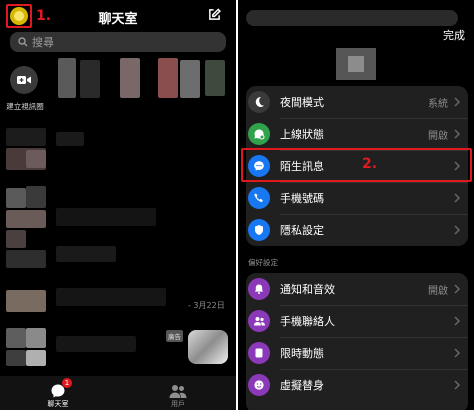 The height and width of the screenshot is (410, 474). Describe the element at coordinates (307, 289) in the screenshot. I see `settings-item-label: 通知和音效` at that location.